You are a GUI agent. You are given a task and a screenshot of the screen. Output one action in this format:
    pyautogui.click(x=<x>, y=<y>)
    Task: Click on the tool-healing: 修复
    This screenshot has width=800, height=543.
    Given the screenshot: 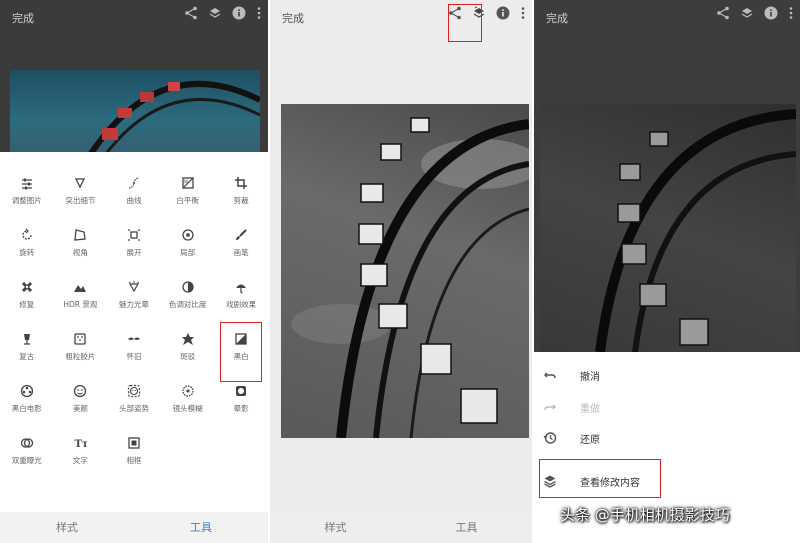 What is the action you would take?
    pyautogui.click(x=27, y=298)
    